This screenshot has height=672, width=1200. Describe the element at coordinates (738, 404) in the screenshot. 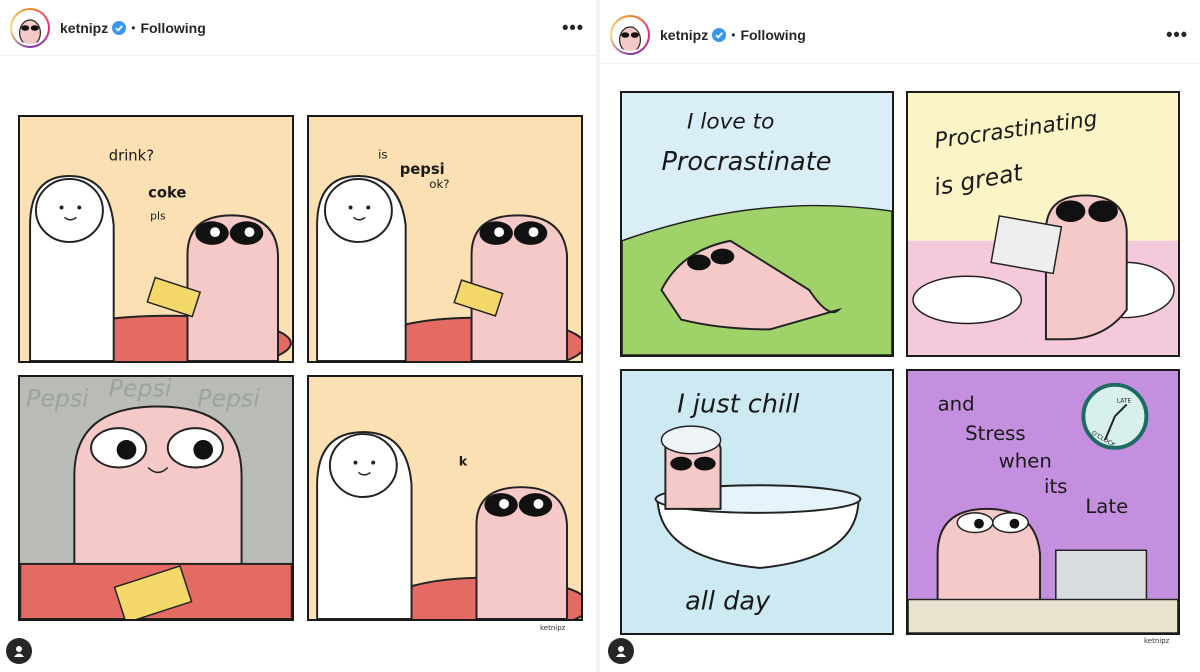

I see `caption-text: I just chill` at that location.